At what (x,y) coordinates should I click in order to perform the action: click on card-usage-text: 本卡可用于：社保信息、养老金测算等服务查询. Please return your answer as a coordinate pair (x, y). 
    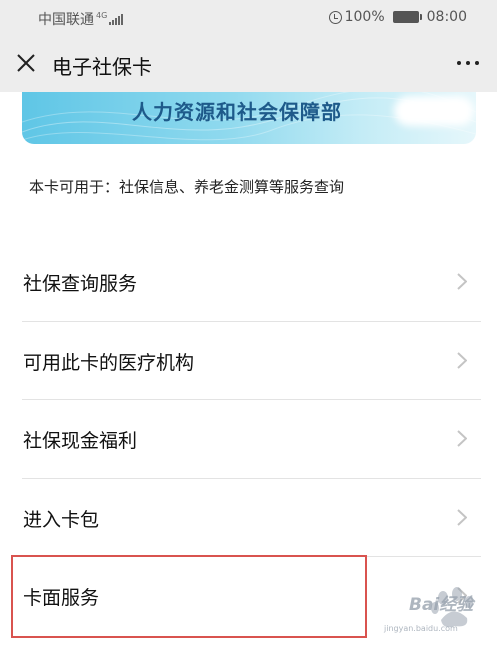
    Looking at the image, I should click on (187, 187).